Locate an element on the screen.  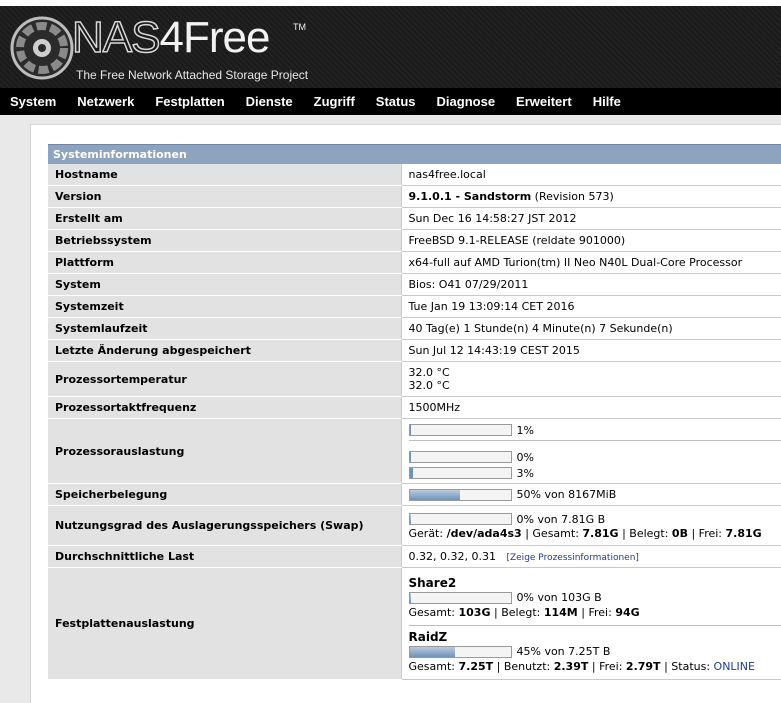
nav-network: Netzwerk is located at coordinates (105, 101).